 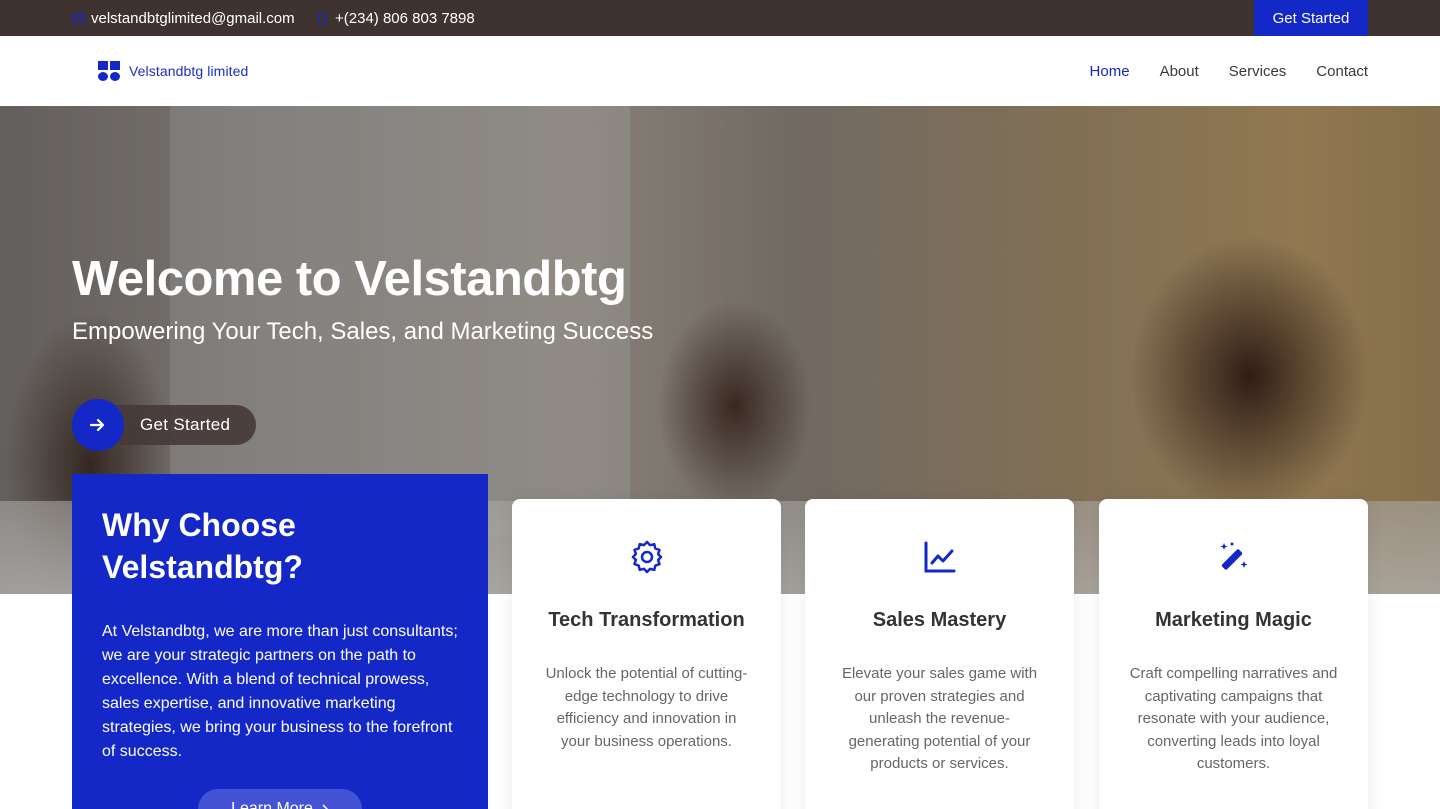 What do you see at coordinates (164, 425) in the screenshot?
I see `hero-get-started-button: Get Started` at bounding box center [164, 425].